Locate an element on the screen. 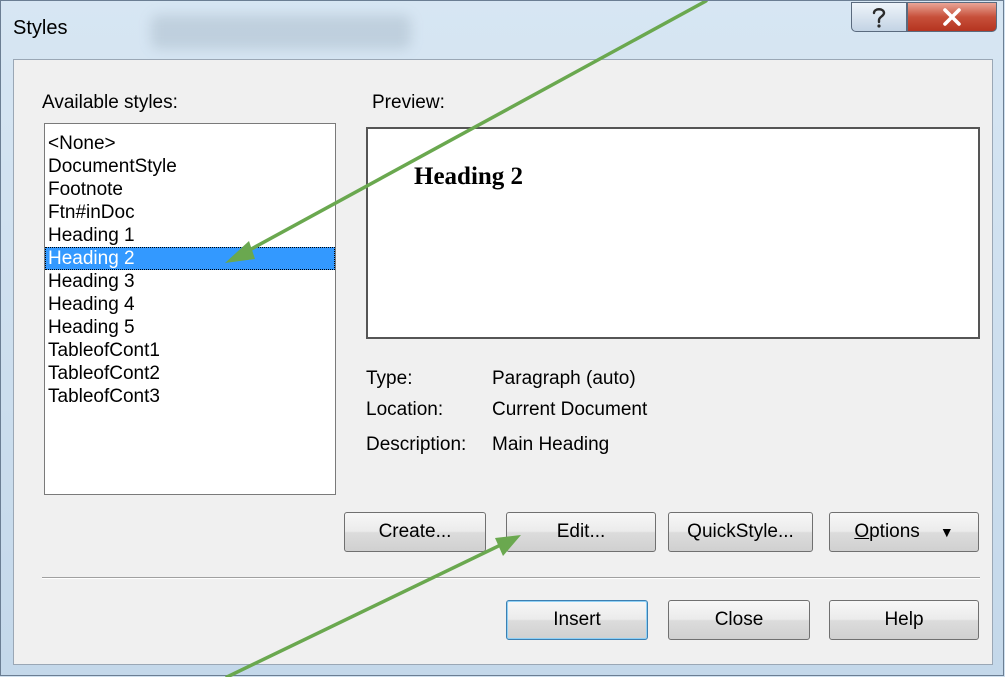  style-list-item: Heading 4 is located at coordinates (190, 304).